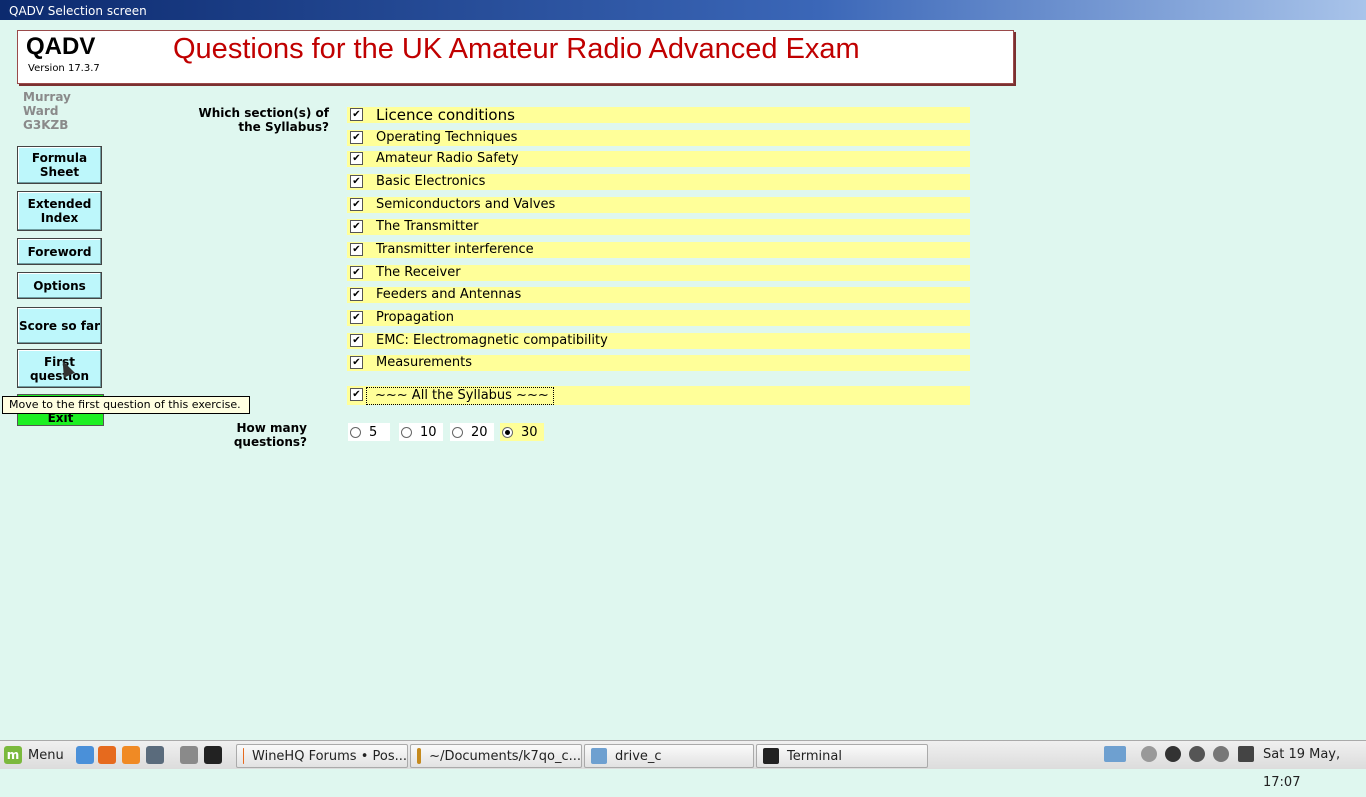 The height and width of the screenshot is (797, 1366). What do you see at coordinates (427, 226) in the screenshot?
I see `section-label: The Transmitter` at bounding box center [427, 226].